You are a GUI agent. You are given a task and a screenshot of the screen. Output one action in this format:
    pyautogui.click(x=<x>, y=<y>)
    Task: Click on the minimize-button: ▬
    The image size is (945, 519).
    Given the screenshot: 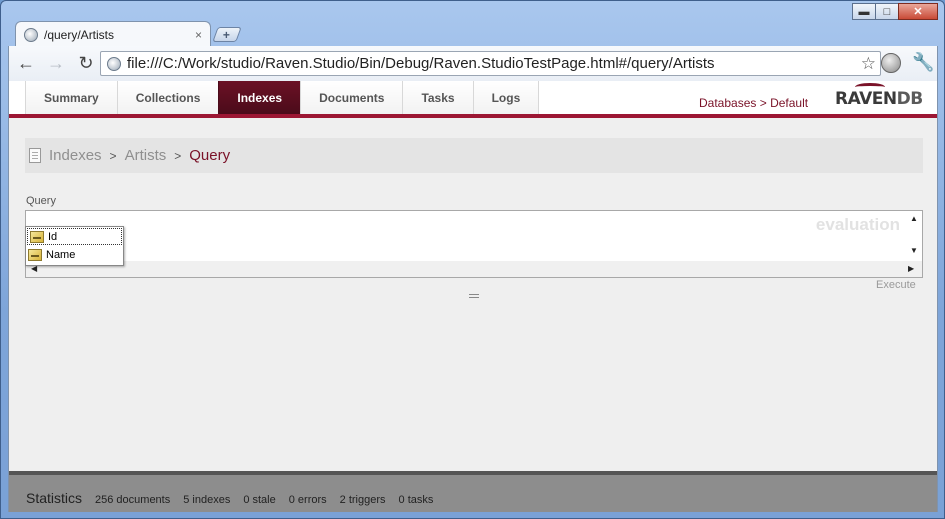 What is the action you would take?
    pyautogui.click(x=864, y=11)
    